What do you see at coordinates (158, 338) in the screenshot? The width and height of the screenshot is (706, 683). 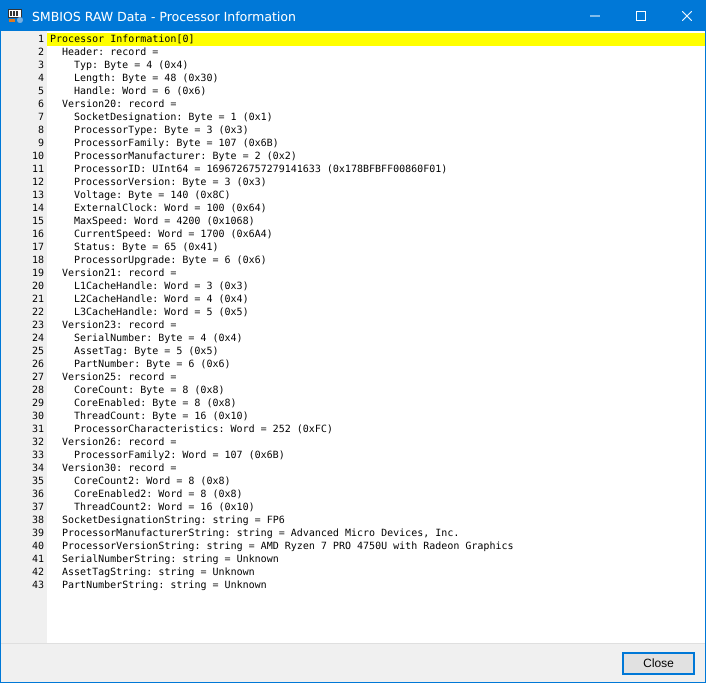 I see `code-line: SerialNumber: Byte = 4 (0x4)` at bounding box center [158, 338].